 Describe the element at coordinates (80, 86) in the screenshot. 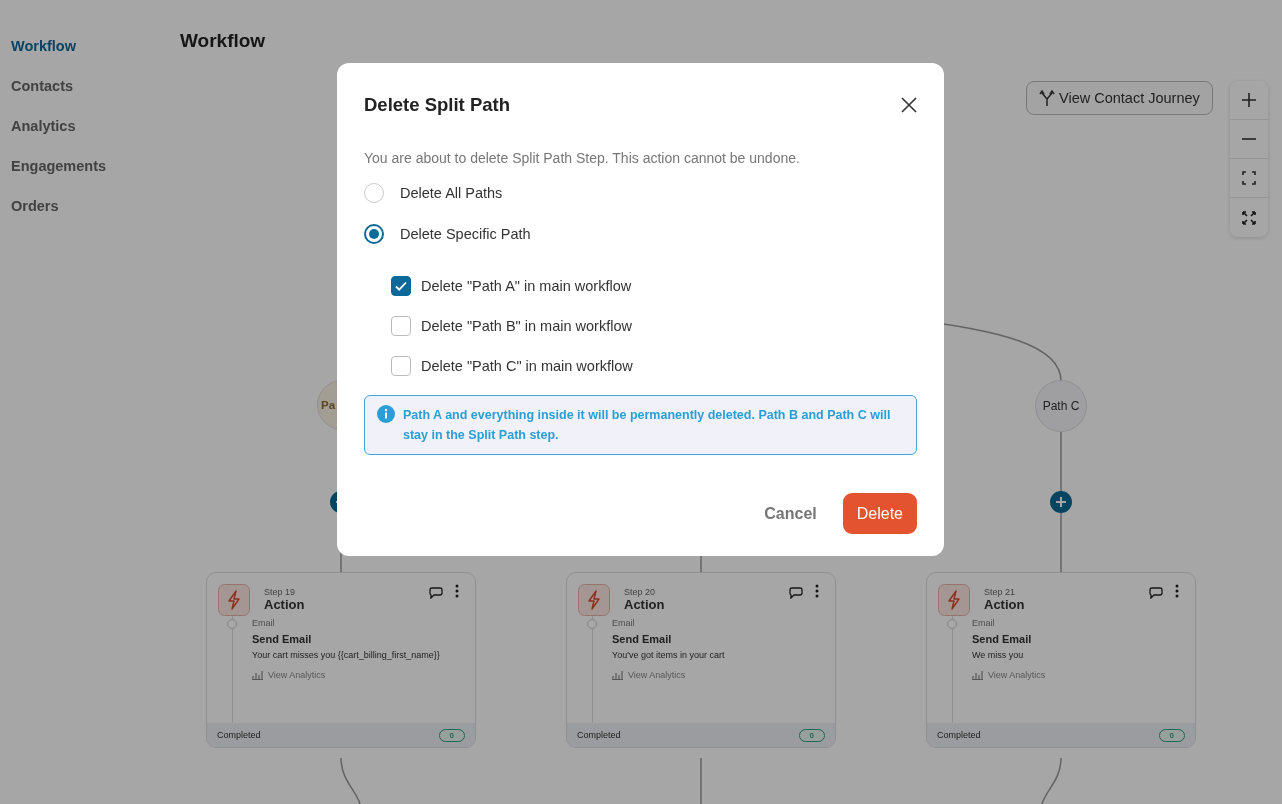

I see `sidebar-item: Contacts` at that location.